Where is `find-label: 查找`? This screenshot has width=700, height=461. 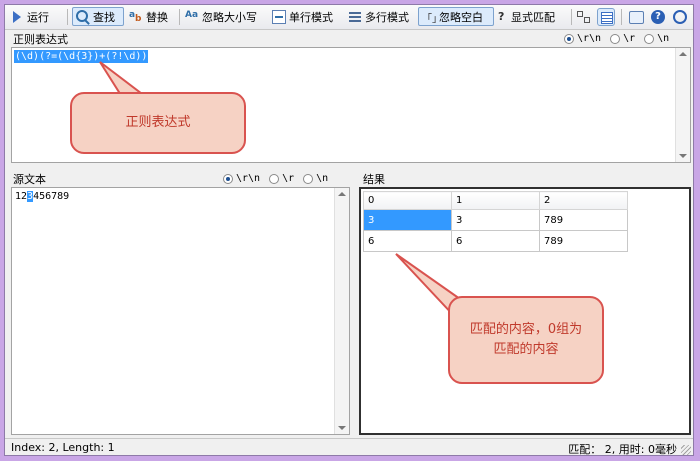 find-label: 查找 is located at coordinates (104, 17).